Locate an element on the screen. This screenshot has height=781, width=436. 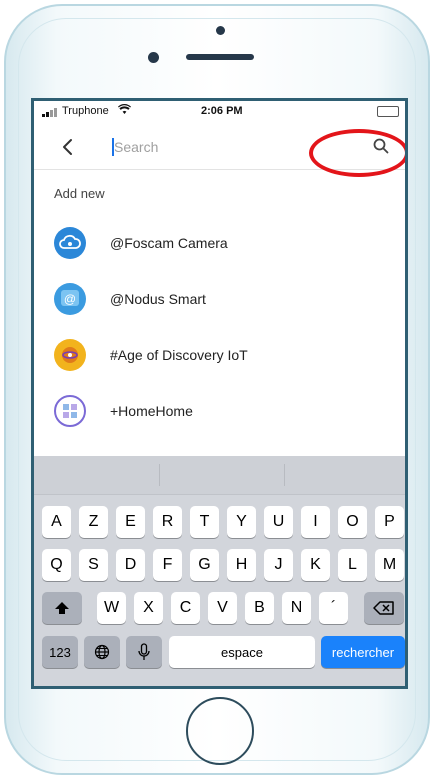
key-accent: ´ is located at coordinates (333, 608).